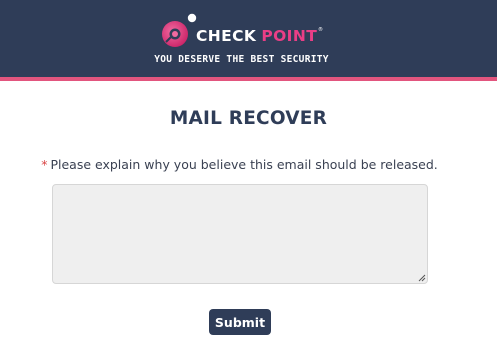 This screenshot has width=497, height=364. I want to click on brand-word-point: POINT, so click(289, 36).